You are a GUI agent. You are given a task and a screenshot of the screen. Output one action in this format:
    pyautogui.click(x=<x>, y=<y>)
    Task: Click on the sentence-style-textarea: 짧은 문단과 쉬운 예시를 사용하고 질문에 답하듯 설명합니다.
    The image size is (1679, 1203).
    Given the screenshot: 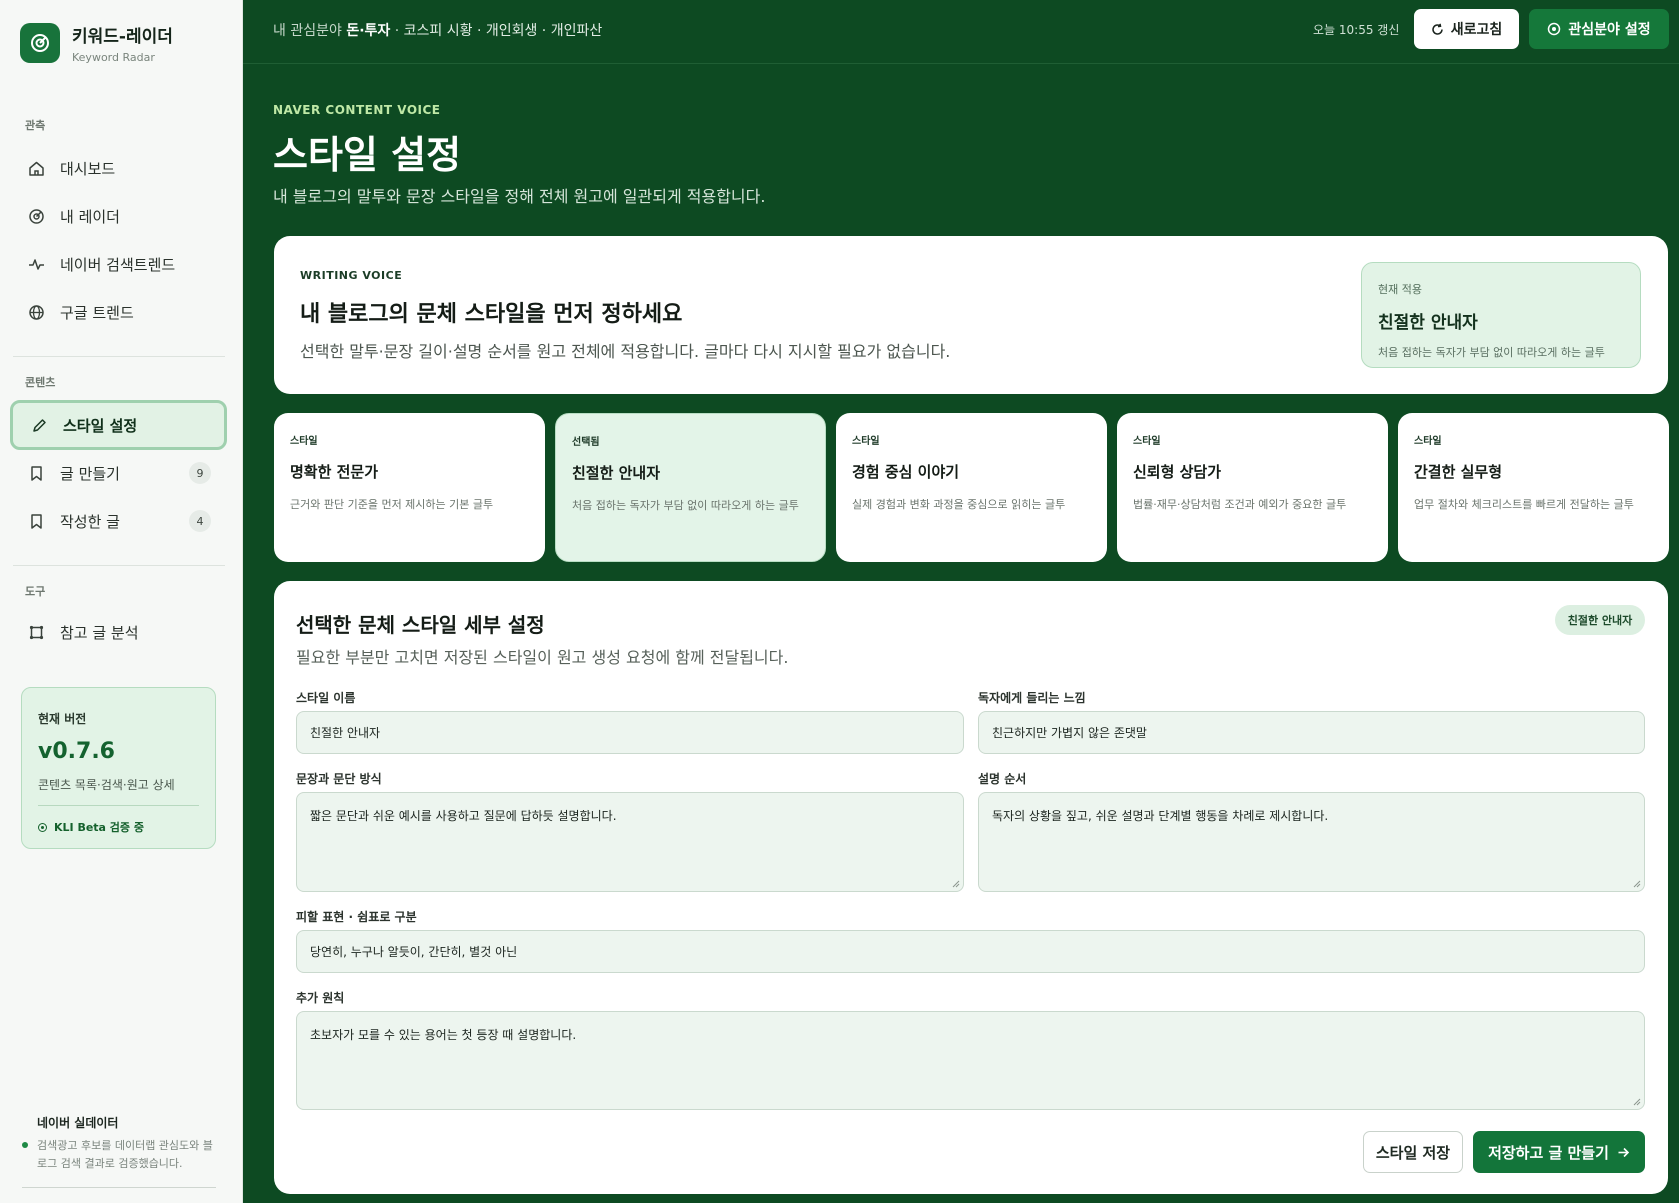 What is the action you would take?
    pyautogui.click(x=630, y=842)
    